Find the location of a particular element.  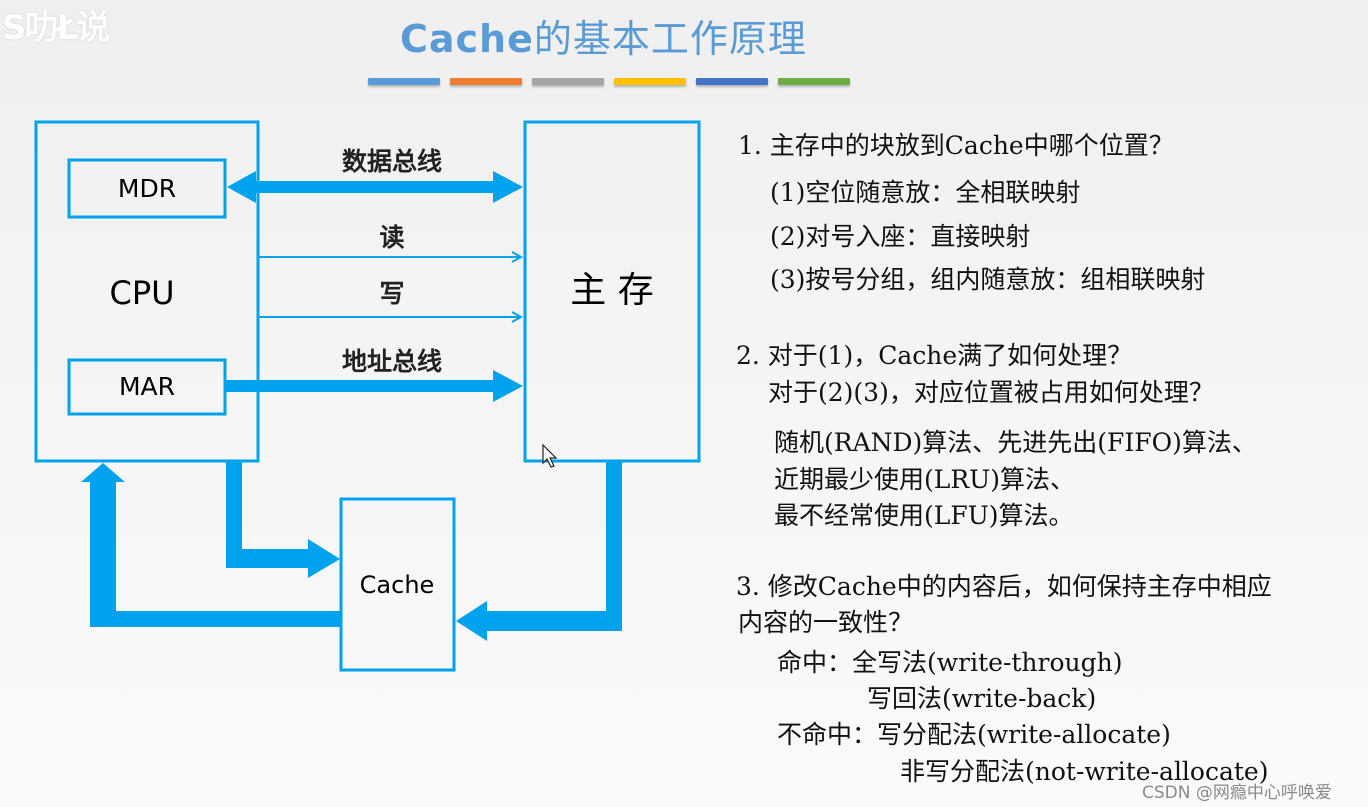

read-label: 读 is located at coordinates (391, 237).